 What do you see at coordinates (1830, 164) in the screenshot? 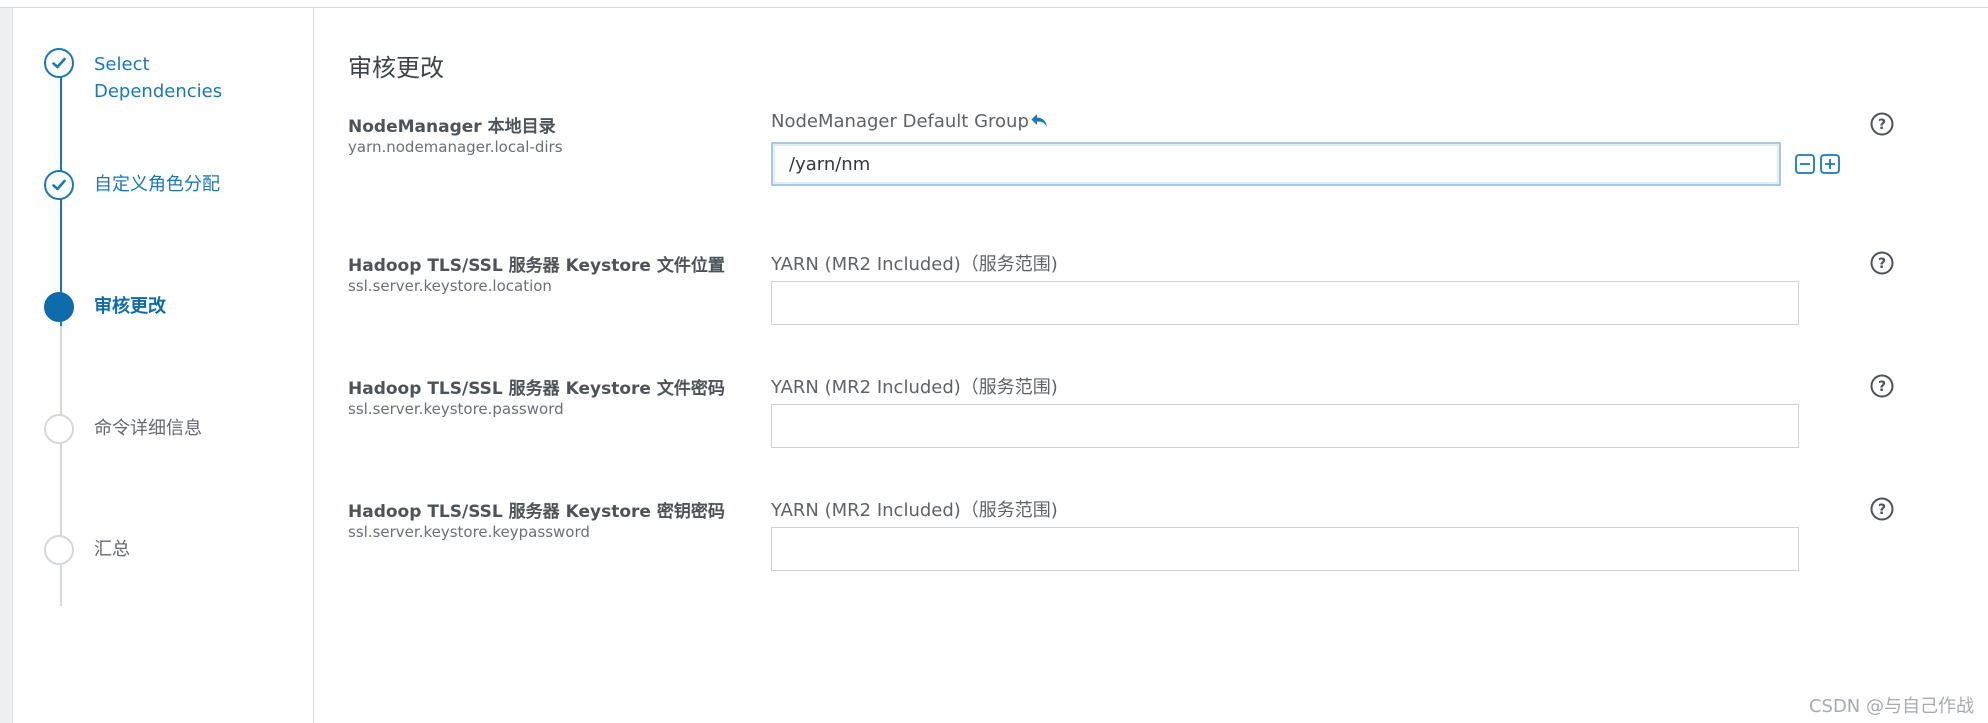
I see `plus-square-icon` at bounding box center [1830, 164].